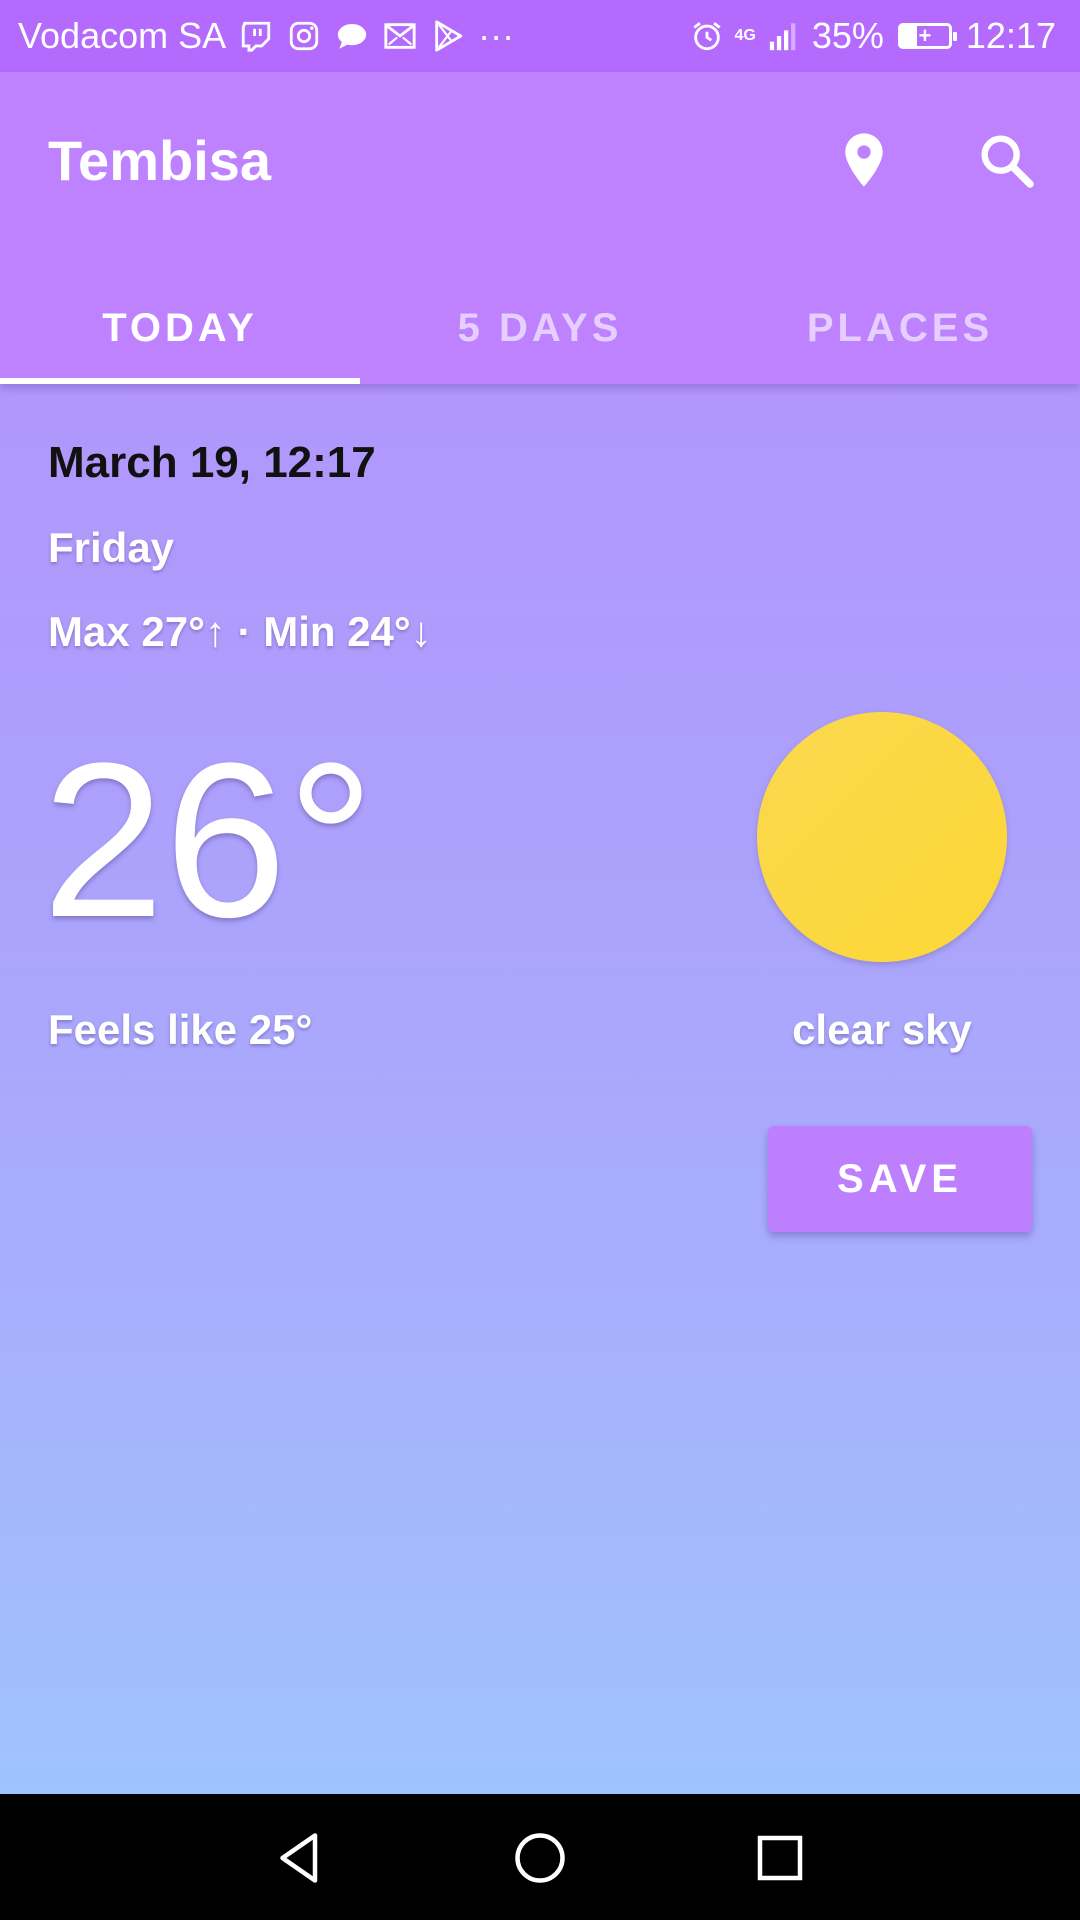 Image resolution: width=1080 pixels, height=1920 pixels. I want to click on search-icon, so click(1007, 161).